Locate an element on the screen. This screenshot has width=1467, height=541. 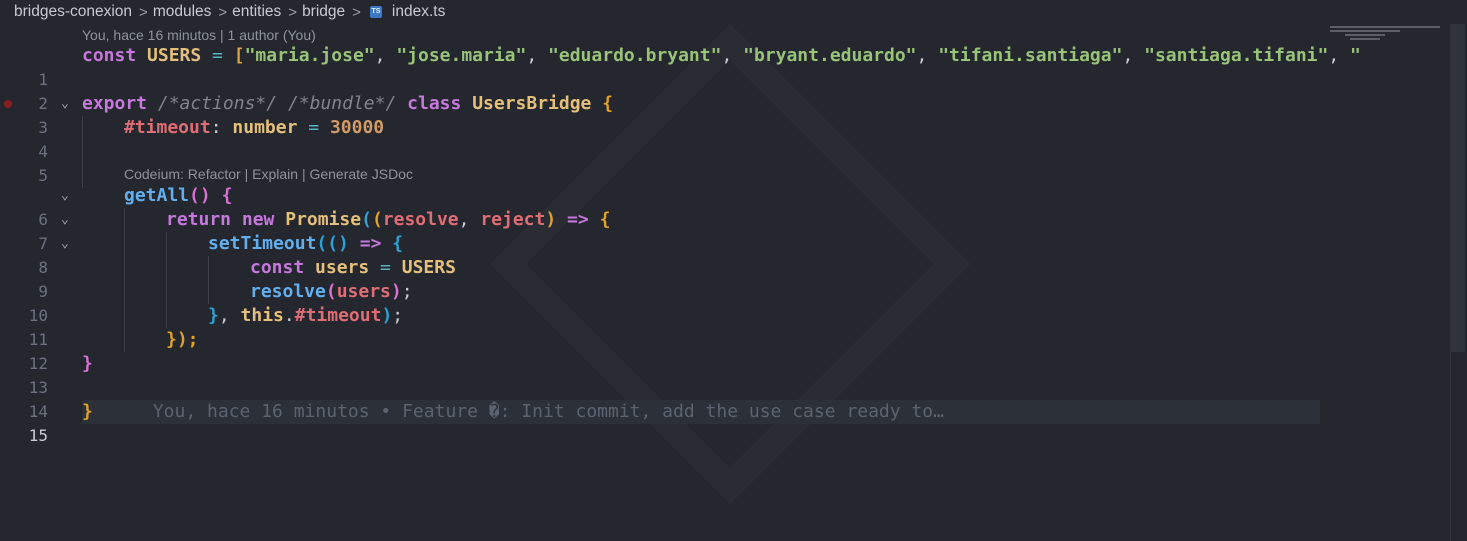
code-line: 10 resolve(users); is located at coordinates (725, 302).